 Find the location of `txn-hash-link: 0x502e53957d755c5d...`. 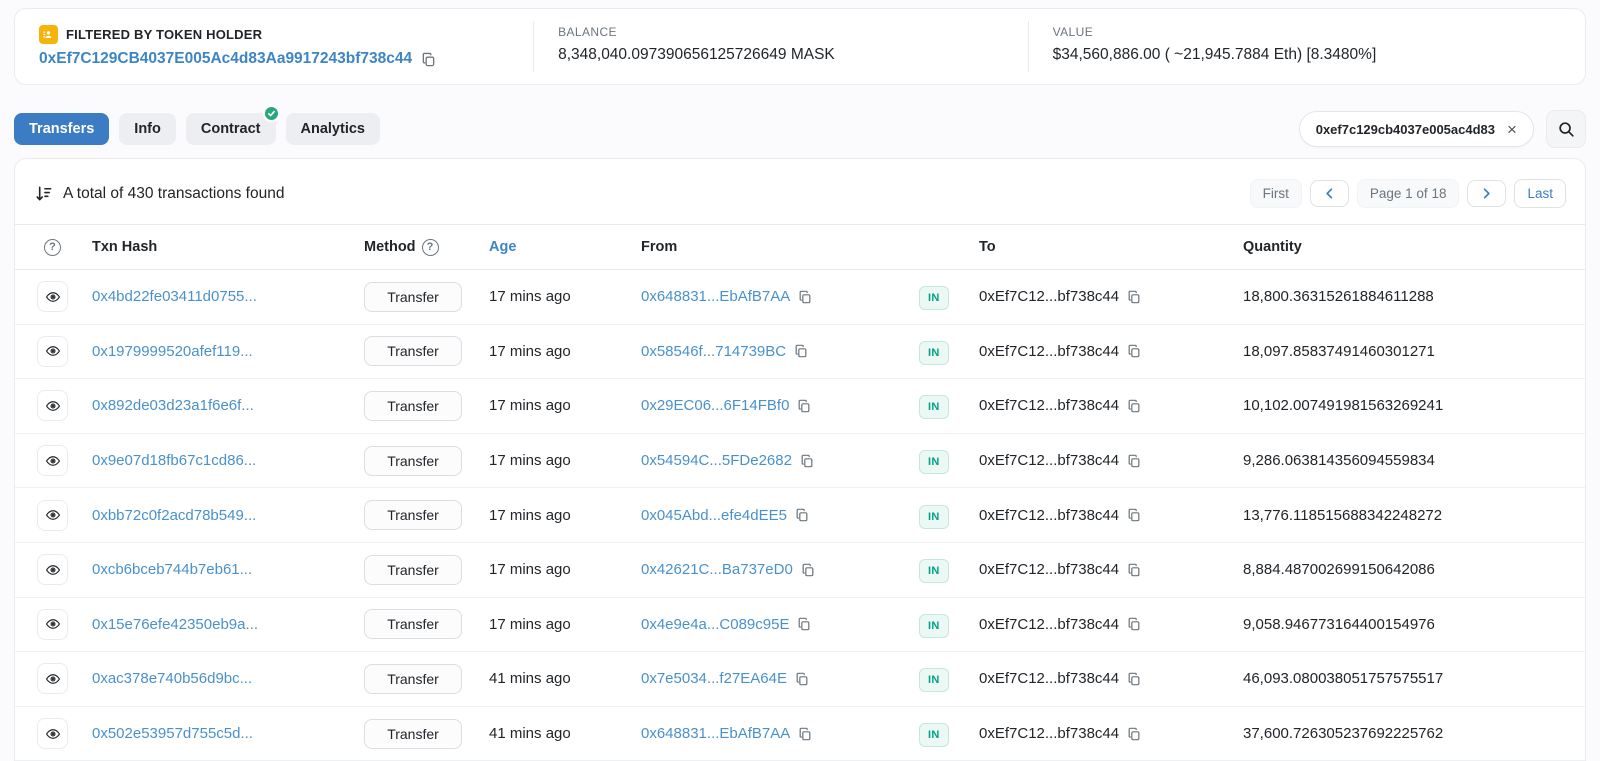

txn-hash-link: 0x502e53957d755c5d... is located at coordinates (228, 733).